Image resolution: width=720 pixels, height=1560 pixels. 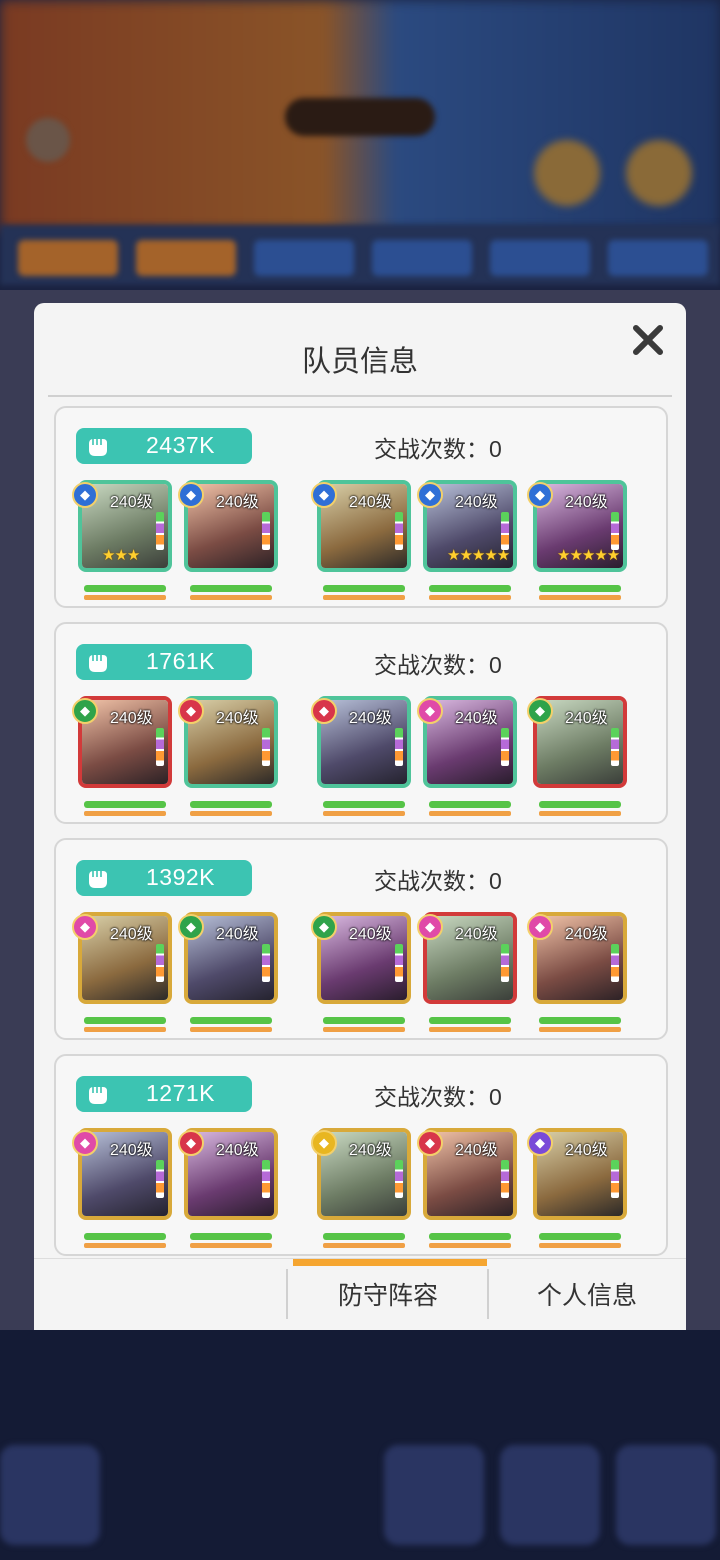 I want to click on tab-personal-info: 个人信息, so click(x=587, y=1294).